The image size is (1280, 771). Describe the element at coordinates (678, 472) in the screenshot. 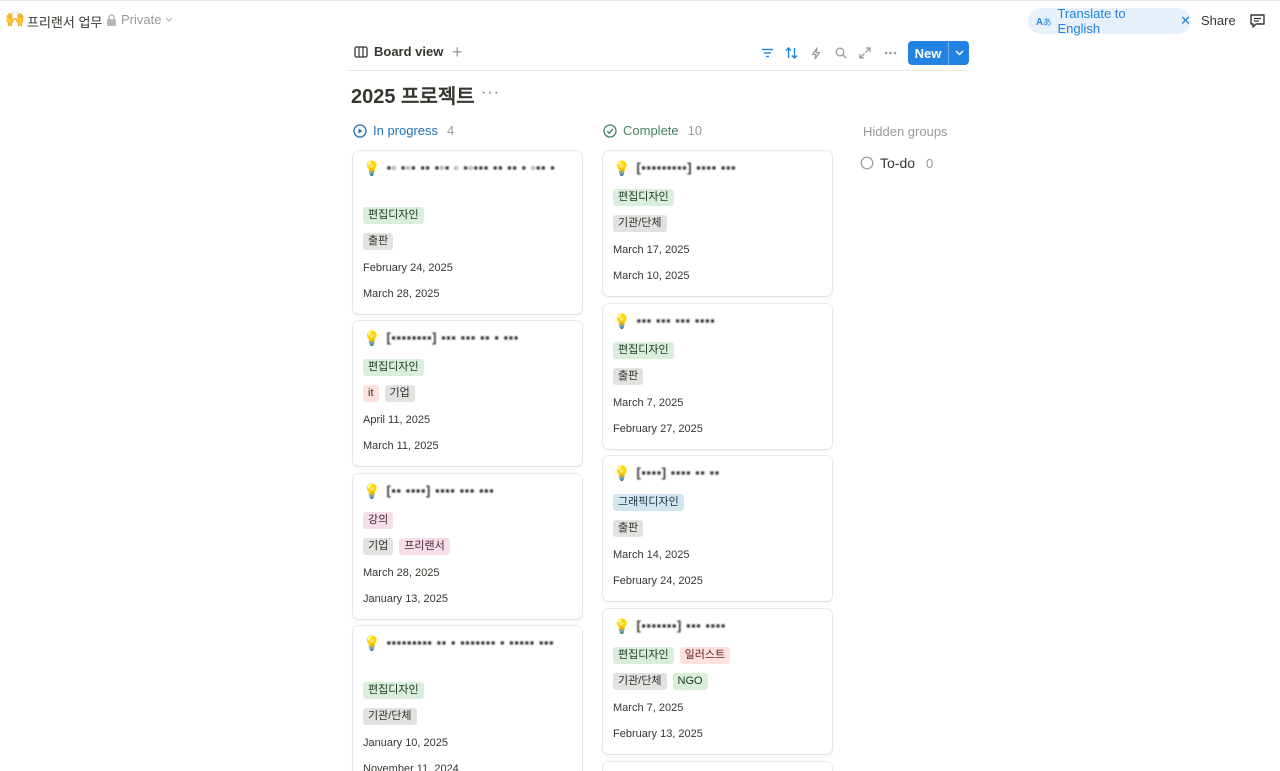

I see `card-title: [▪▪▪▪] ▪▪▪▪ ▪▪ ▪▪` at that location.